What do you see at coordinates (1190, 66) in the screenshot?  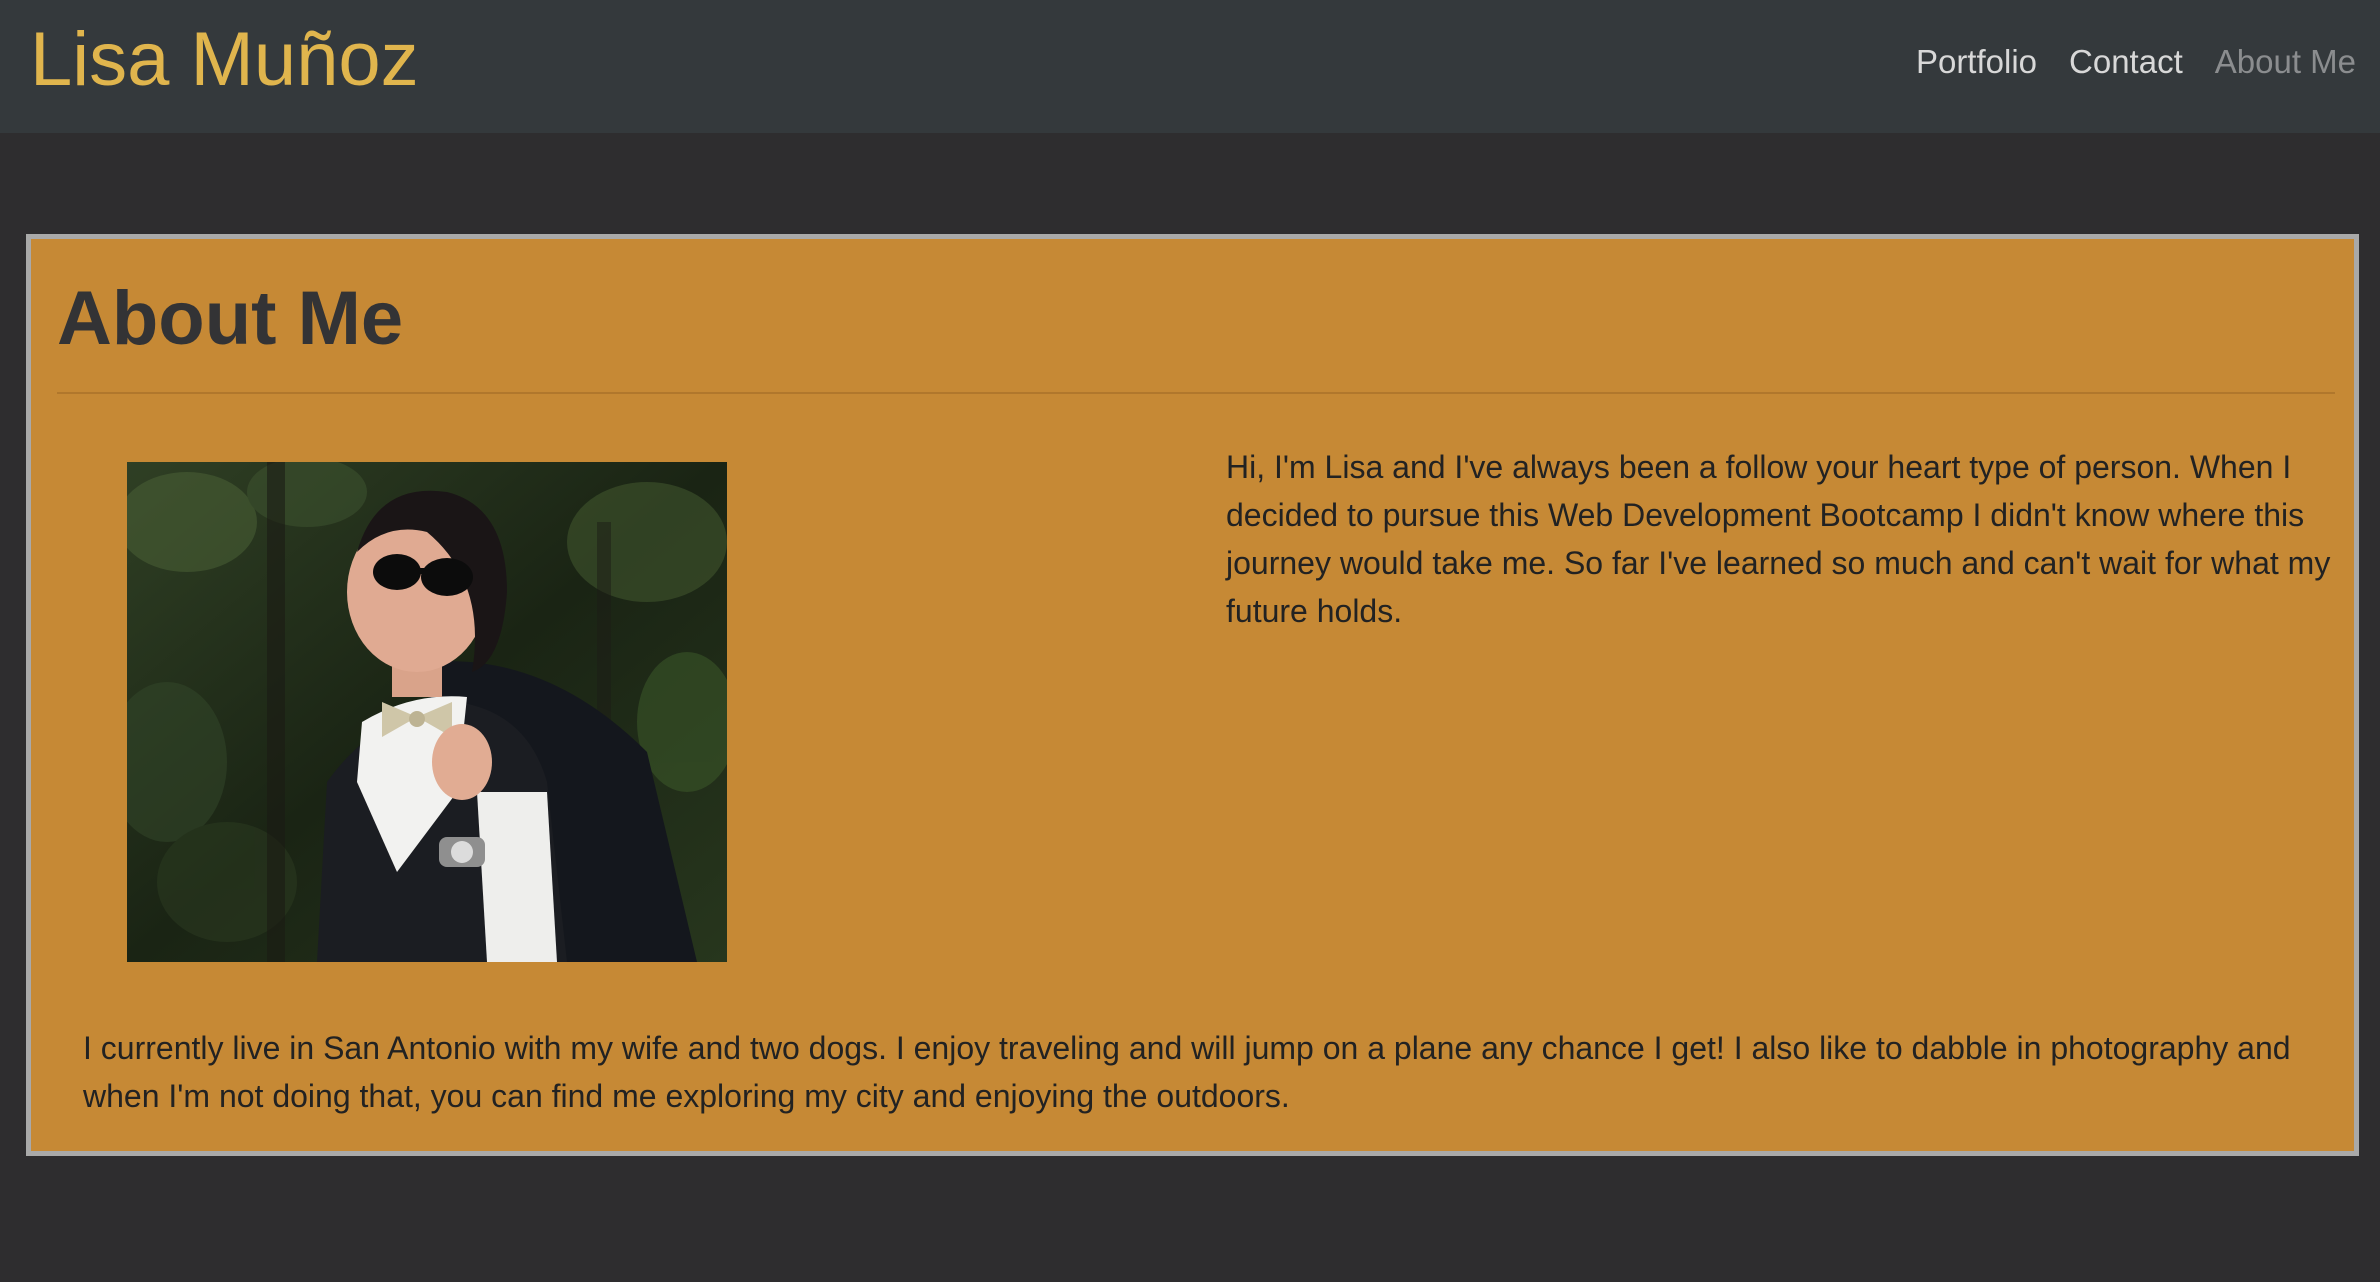 I see `navbar: Lisa Muñoz Portfolio Contact About Me` at bounding box center [1190, 66].